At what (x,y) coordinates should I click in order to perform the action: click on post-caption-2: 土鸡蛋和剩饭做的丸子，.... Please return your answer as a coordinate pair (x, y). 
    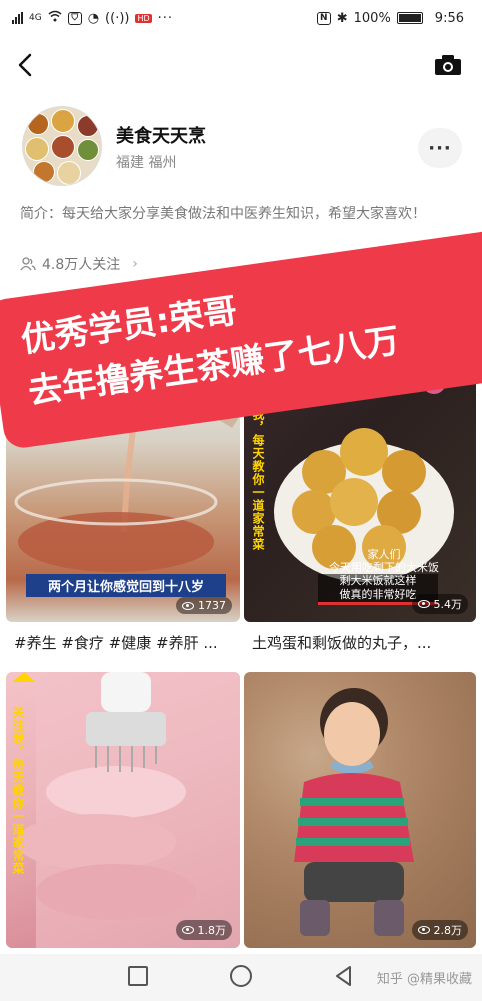
    Looking at the image, I should click on (363, 642).